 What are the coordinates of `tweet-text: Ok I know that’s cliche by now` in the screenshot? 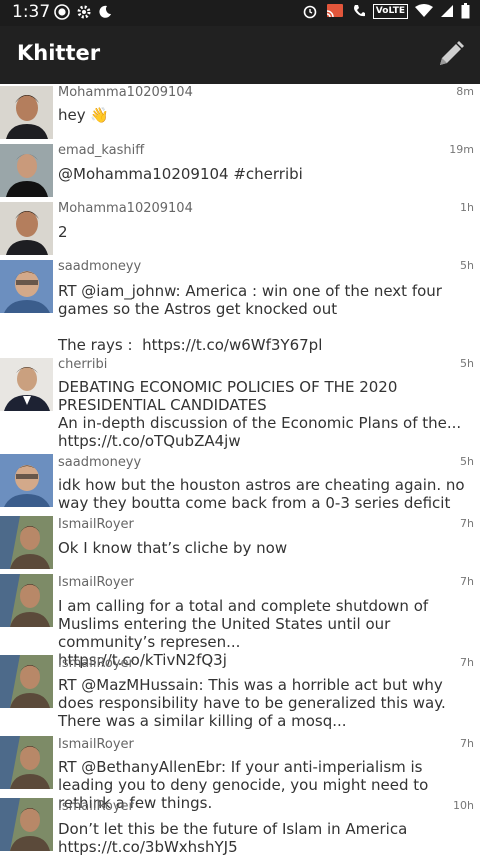 It's located at (173, 548).